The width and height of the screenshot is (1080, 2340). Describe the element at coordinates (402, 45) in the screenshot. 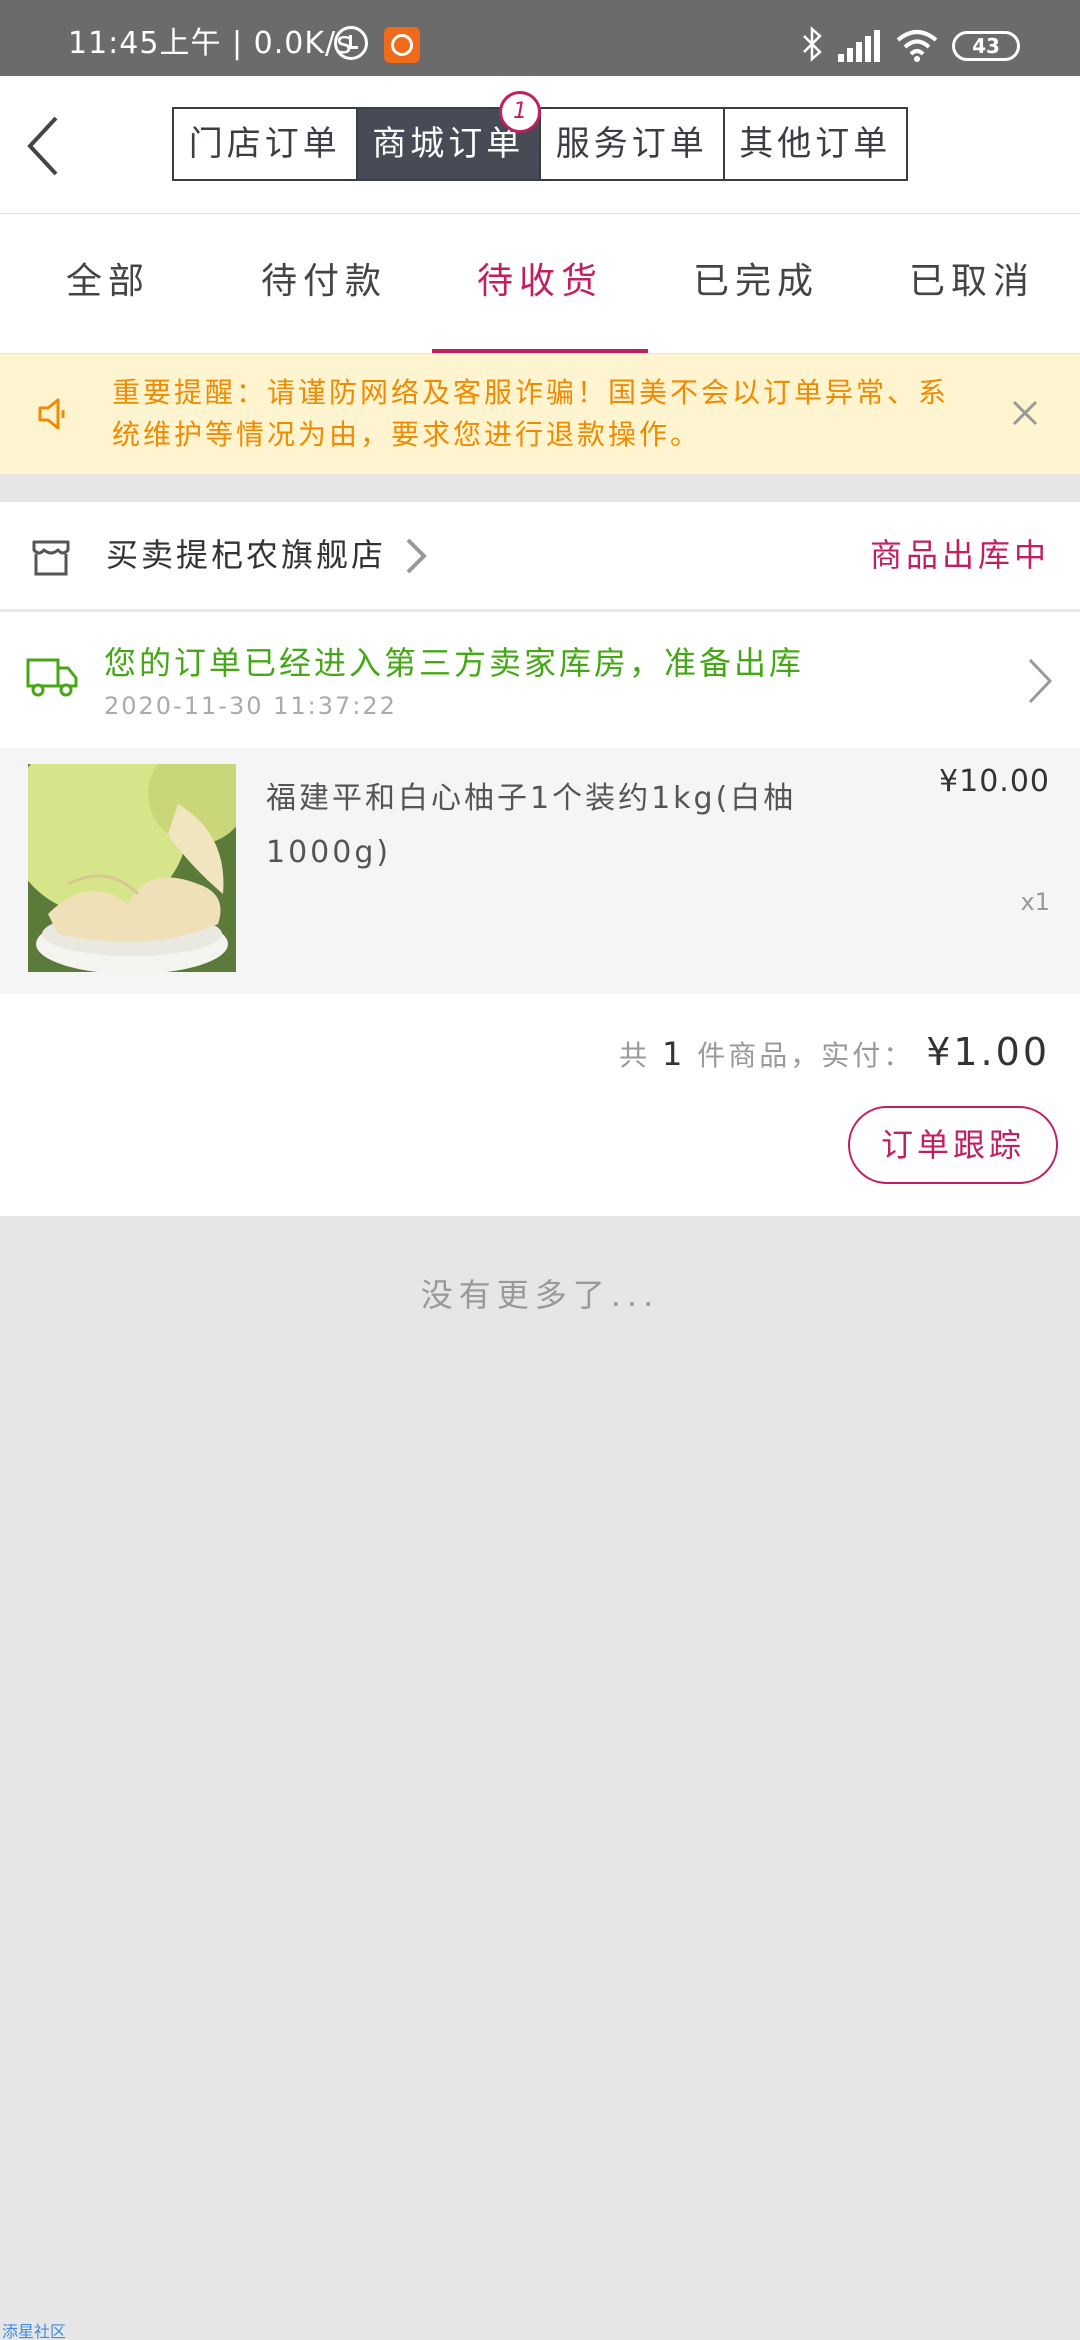

I see `mi-app-icon` at that location.